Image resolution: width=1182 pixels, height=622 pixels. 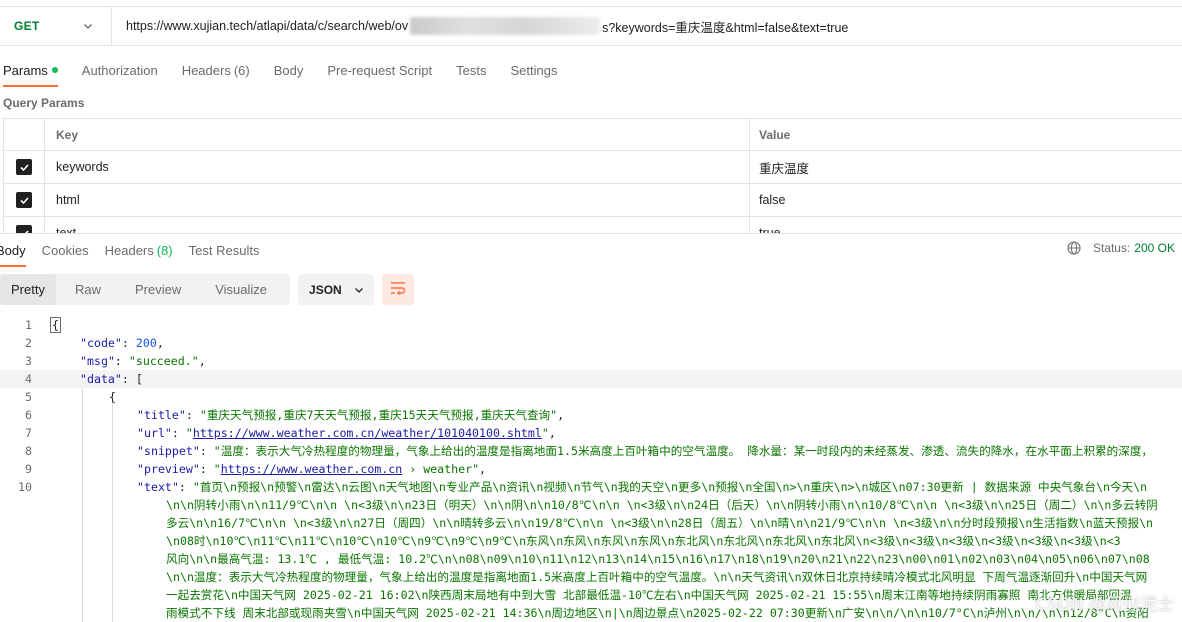 I want to click on table-header-row: Key Value, so click(x=592, y=135).